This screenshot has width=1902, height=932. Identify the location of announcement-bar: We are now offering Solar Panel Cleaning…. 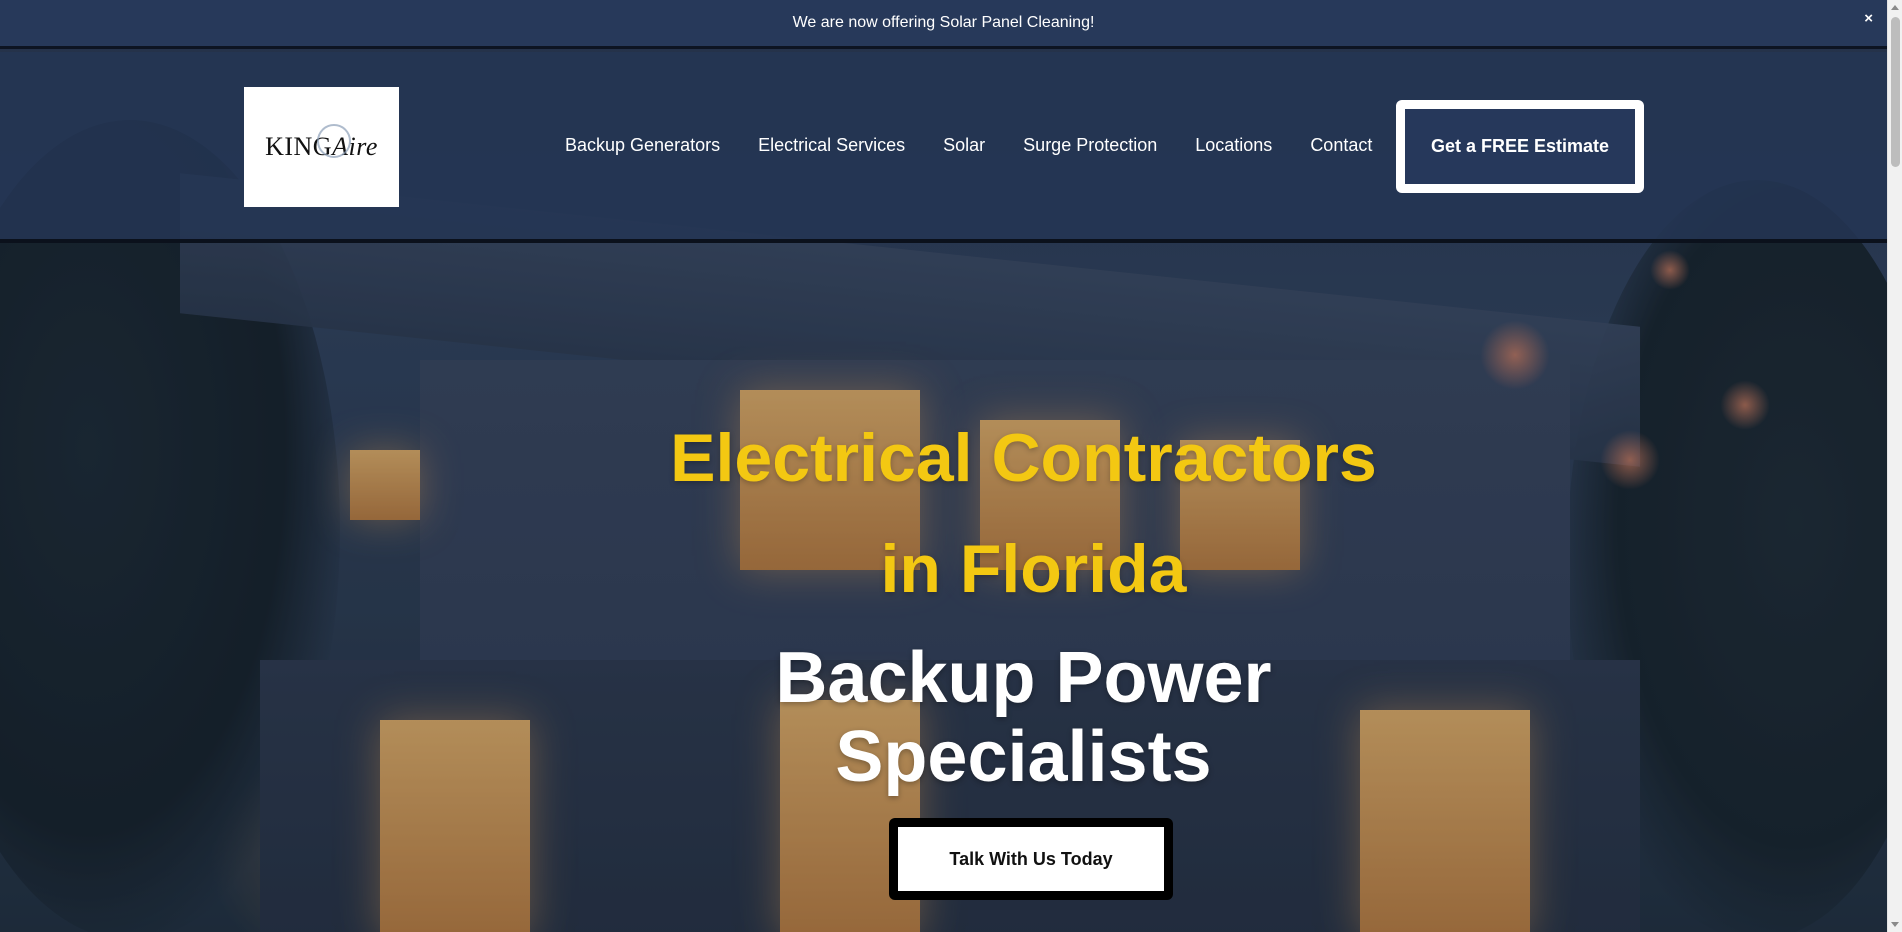
(943, 24).